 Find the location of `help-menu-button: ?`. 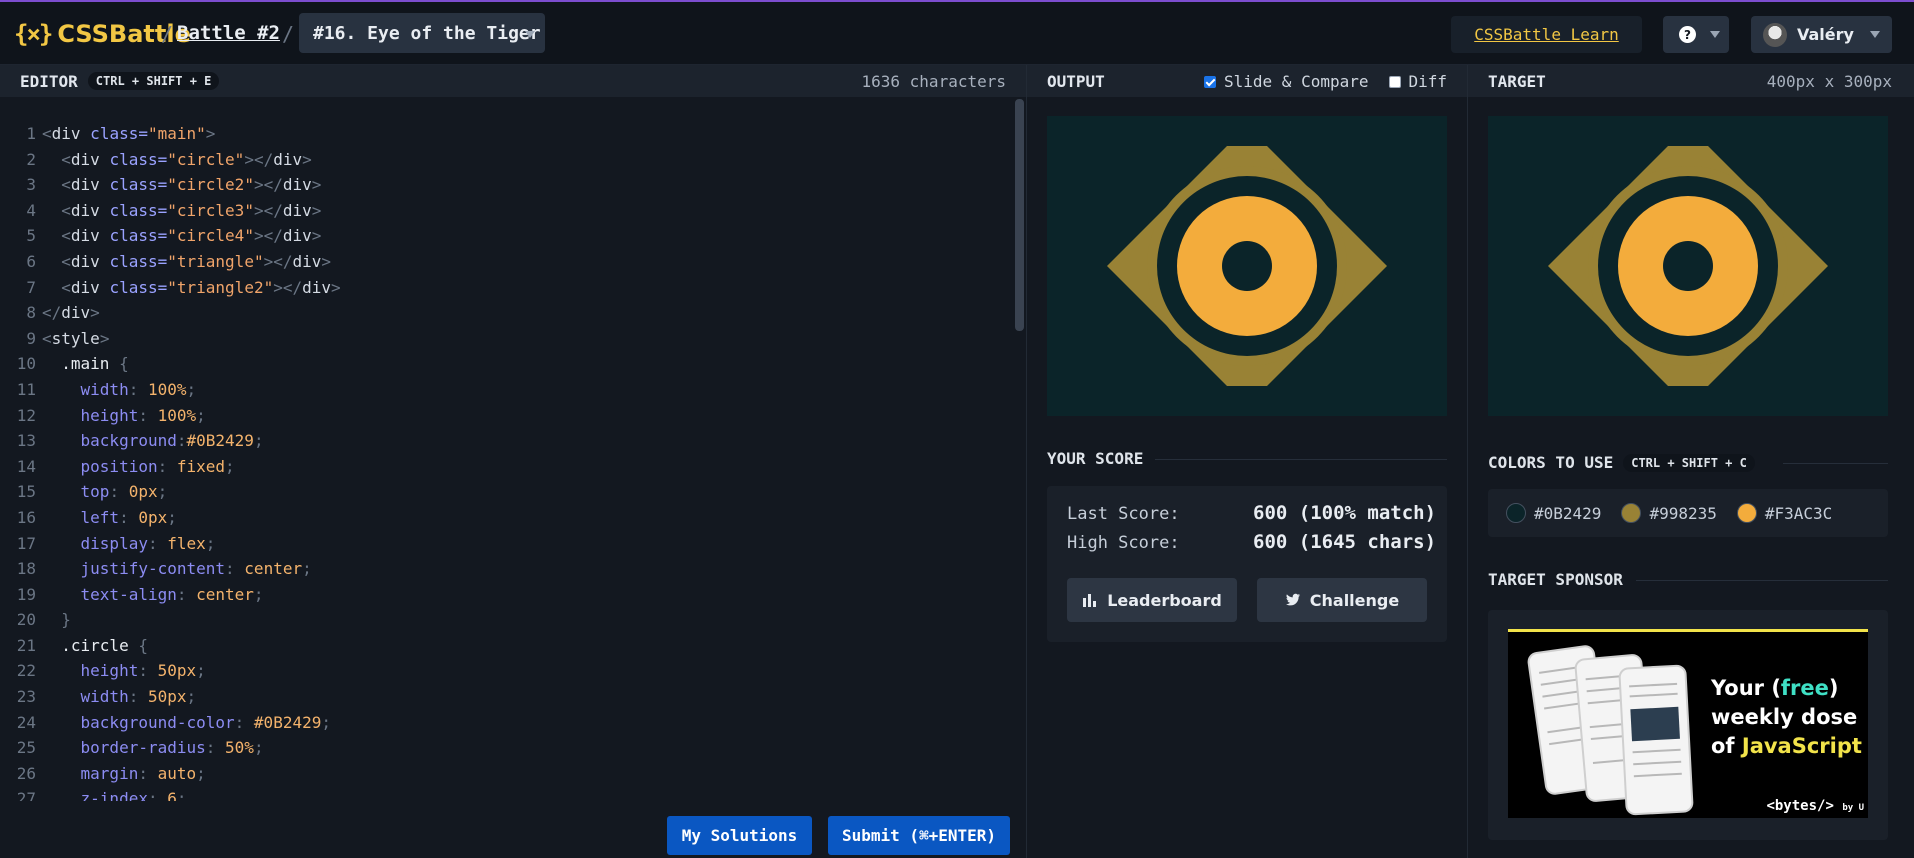

help-menu-button: ? is located at coordinates (1696, 34).